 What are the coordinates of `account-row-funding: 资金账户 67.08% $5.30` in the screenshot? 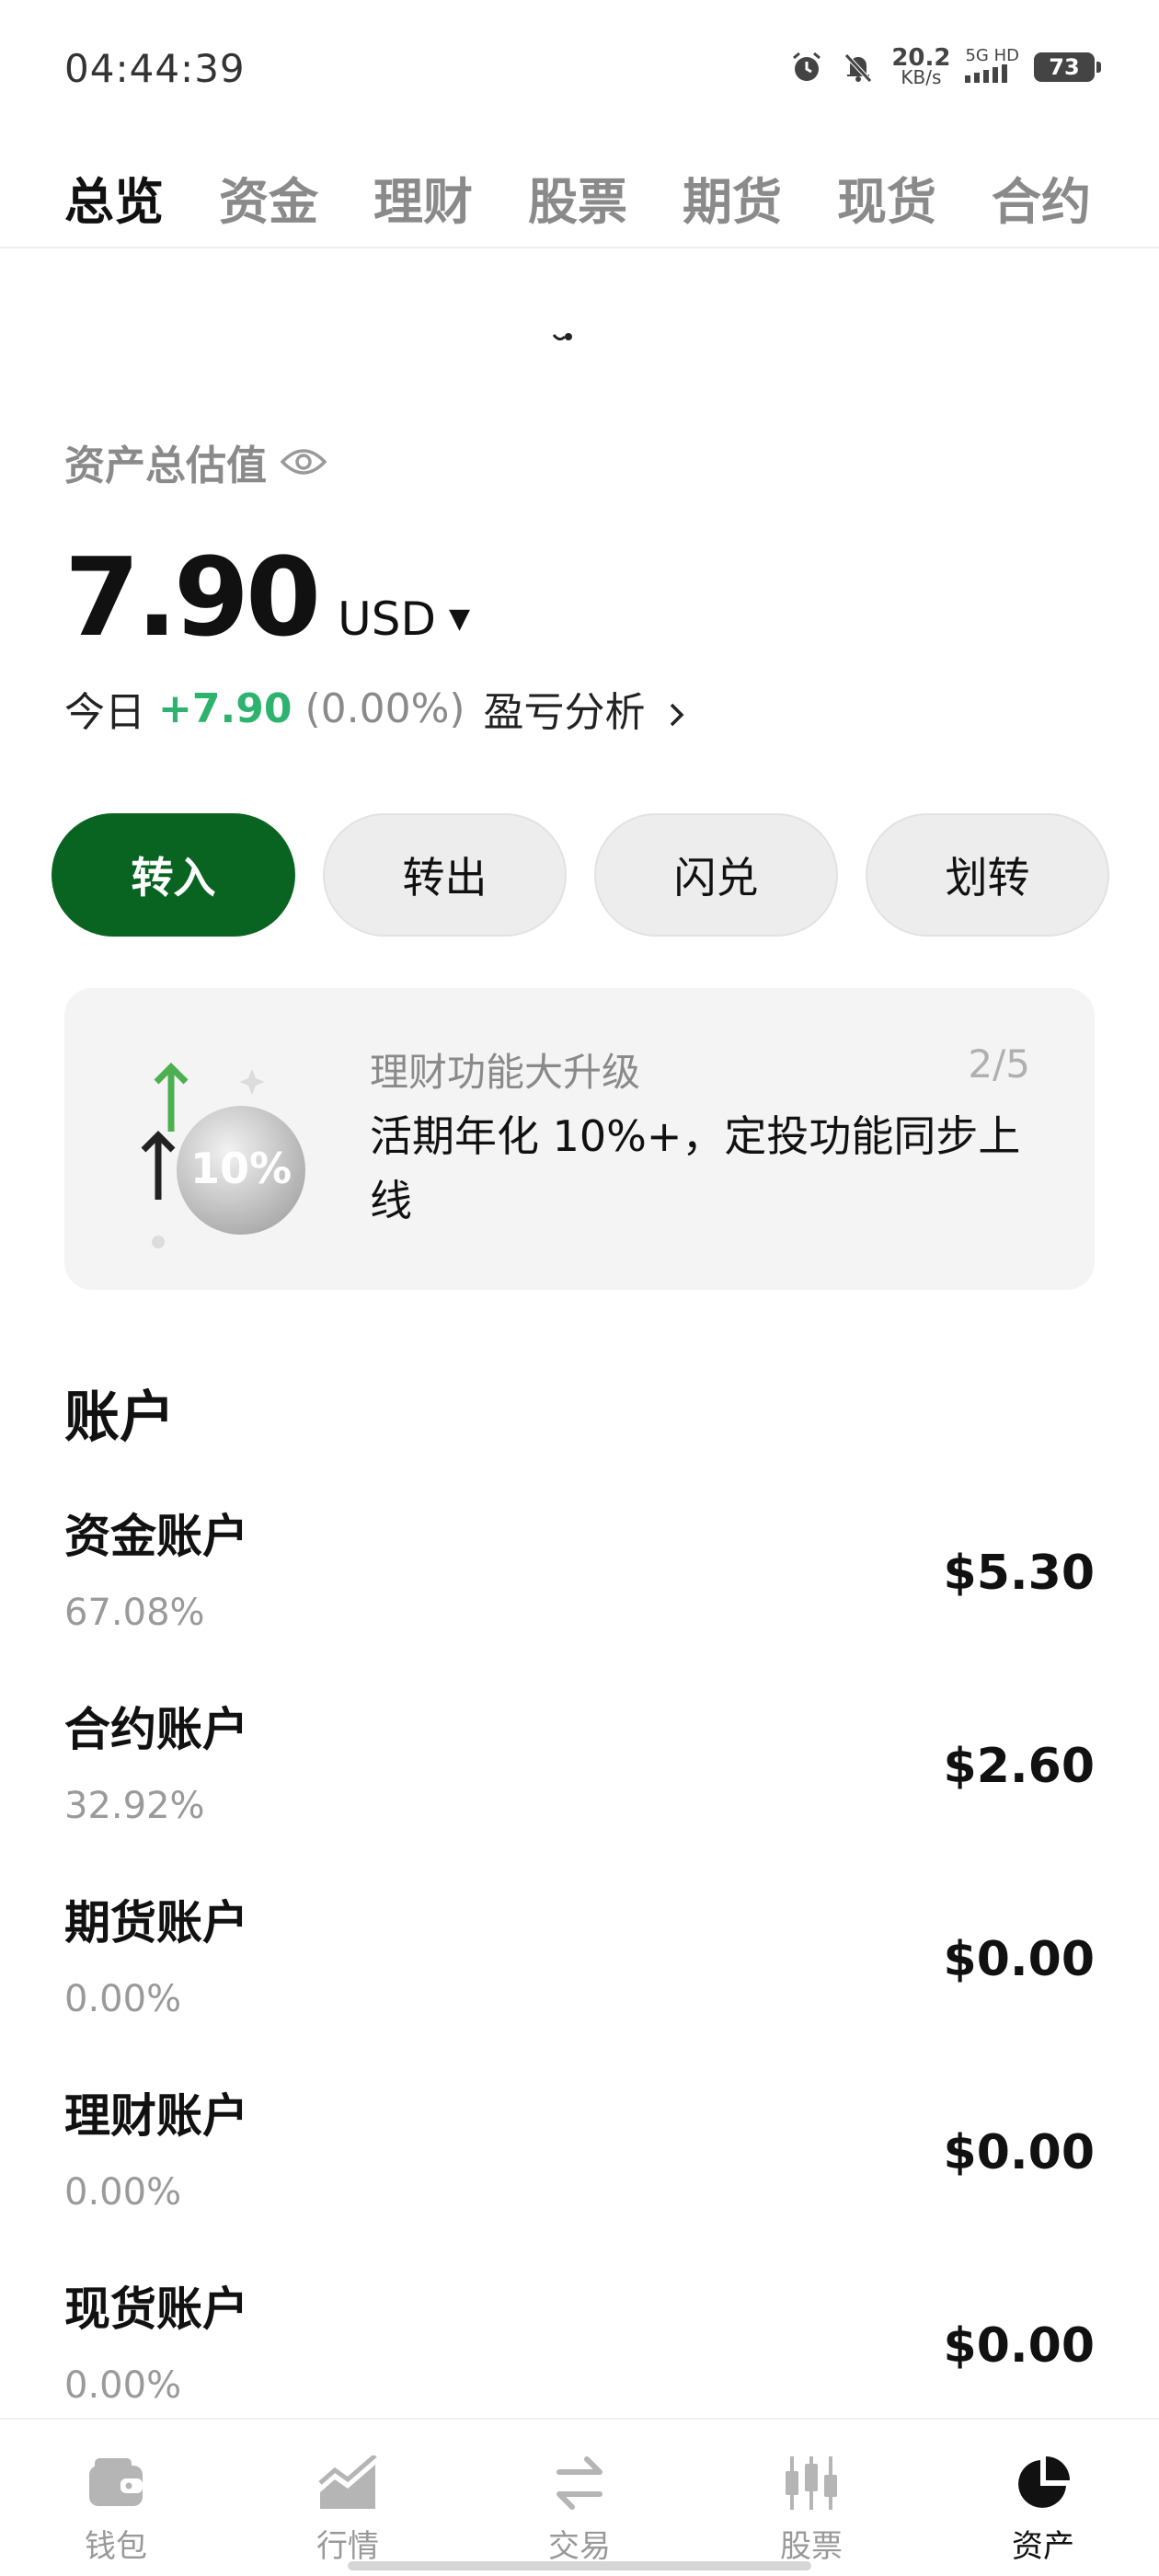 It's located at (579, 1596).